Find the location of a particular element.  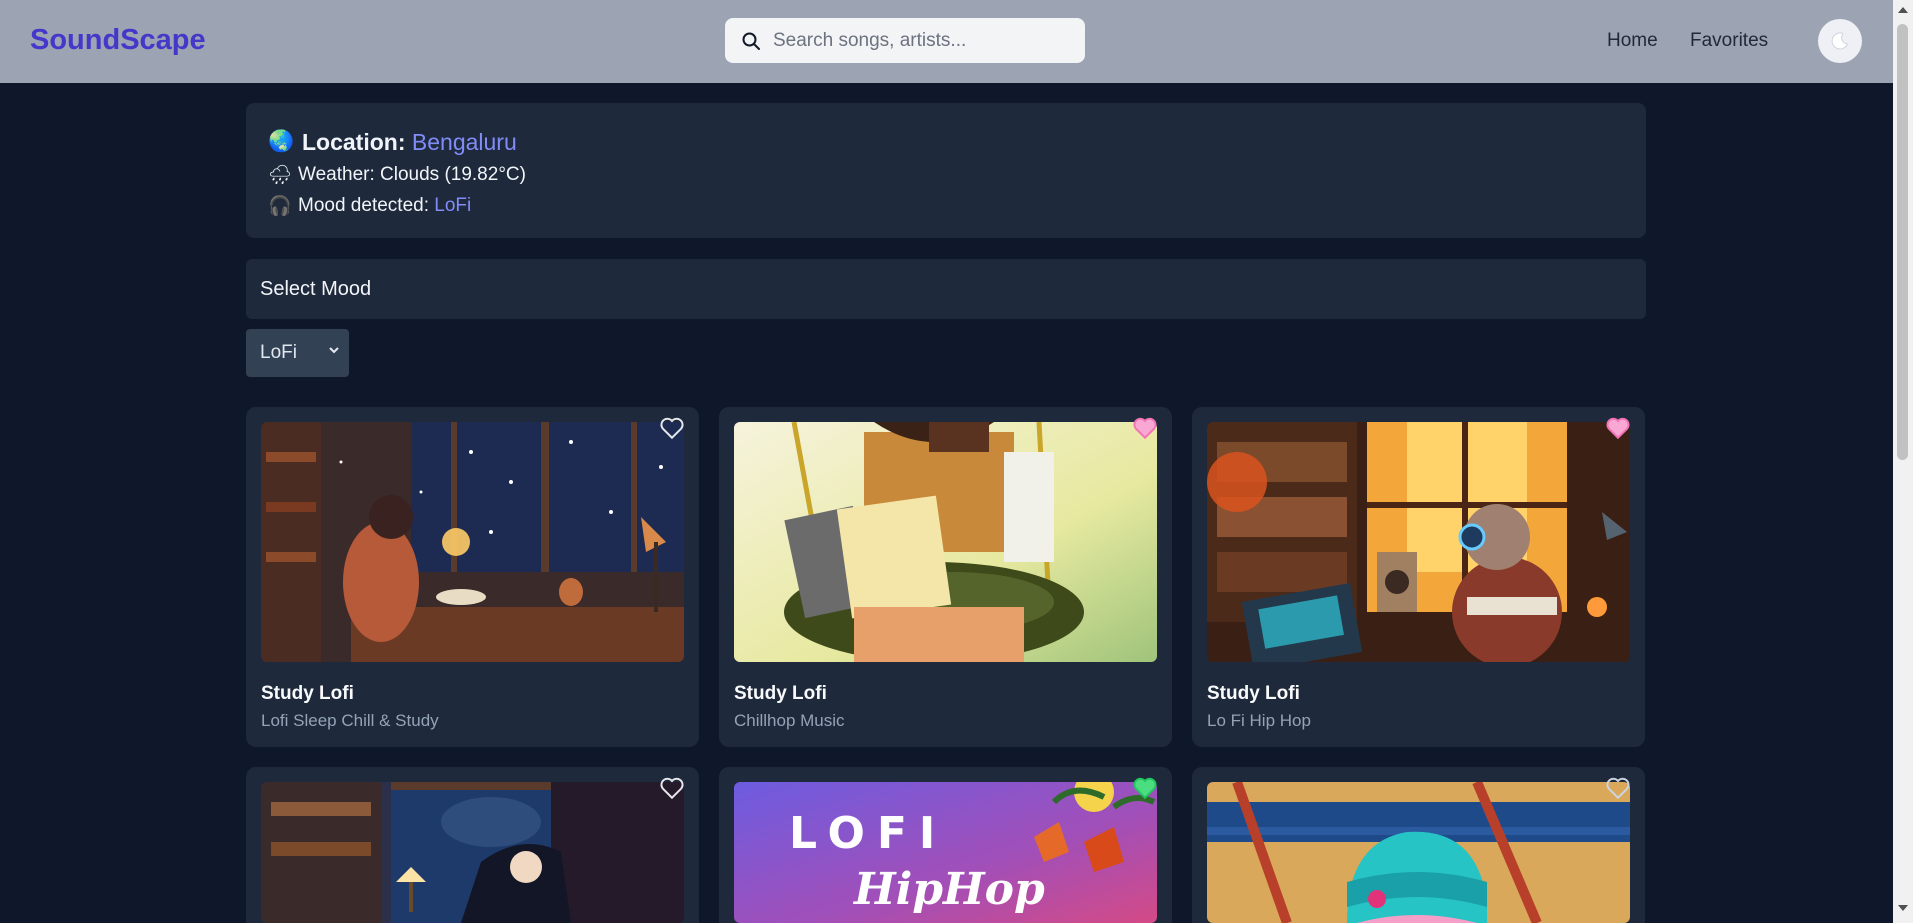

search-icon is located at coordinates (751, 41).